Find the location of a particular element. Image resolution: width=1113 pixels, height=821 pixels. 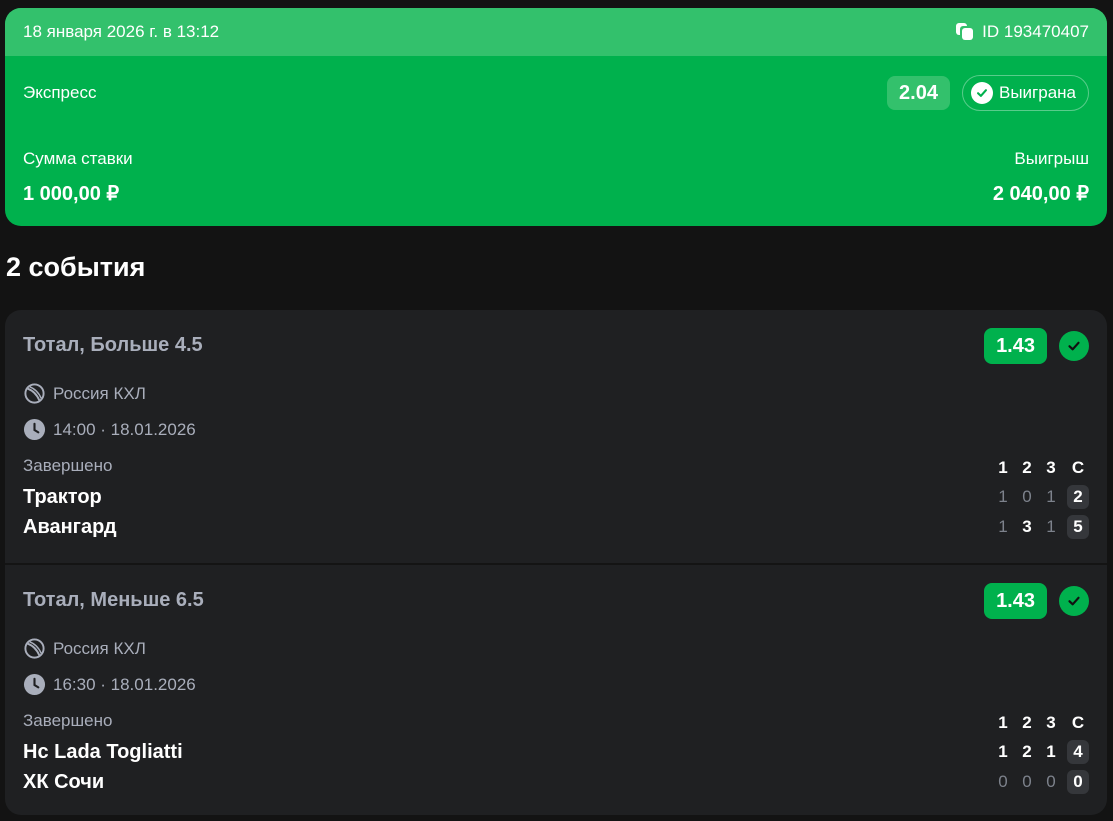

bet-result: 2.04 Выиграна is located at coordinates (988, 93).